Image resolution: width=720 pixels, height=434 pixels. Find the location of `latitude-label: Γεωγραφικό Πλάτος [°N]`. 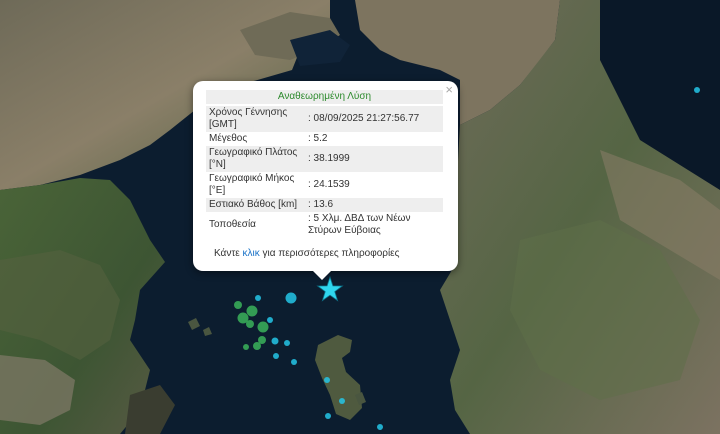

latitude-label: Γεωγραφικό Πλάτος [°N] is located at coordinates (255, 159).